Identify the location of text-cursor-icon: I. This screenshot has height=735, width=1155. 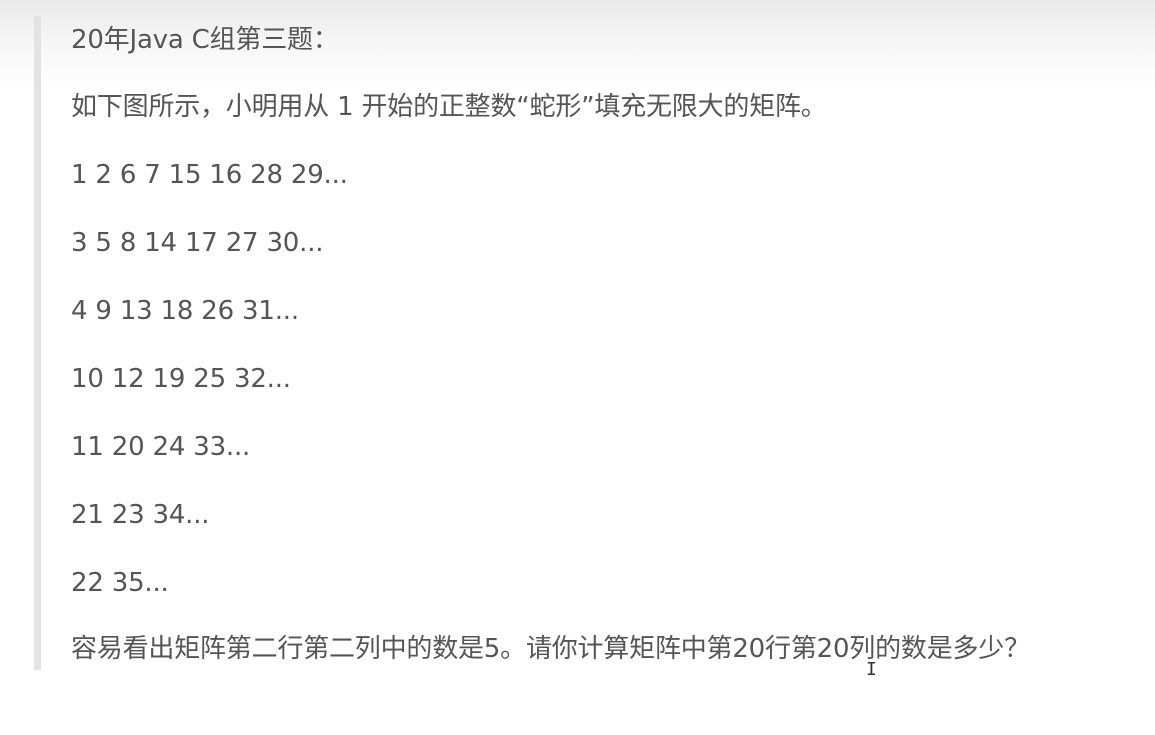
(871, 669).